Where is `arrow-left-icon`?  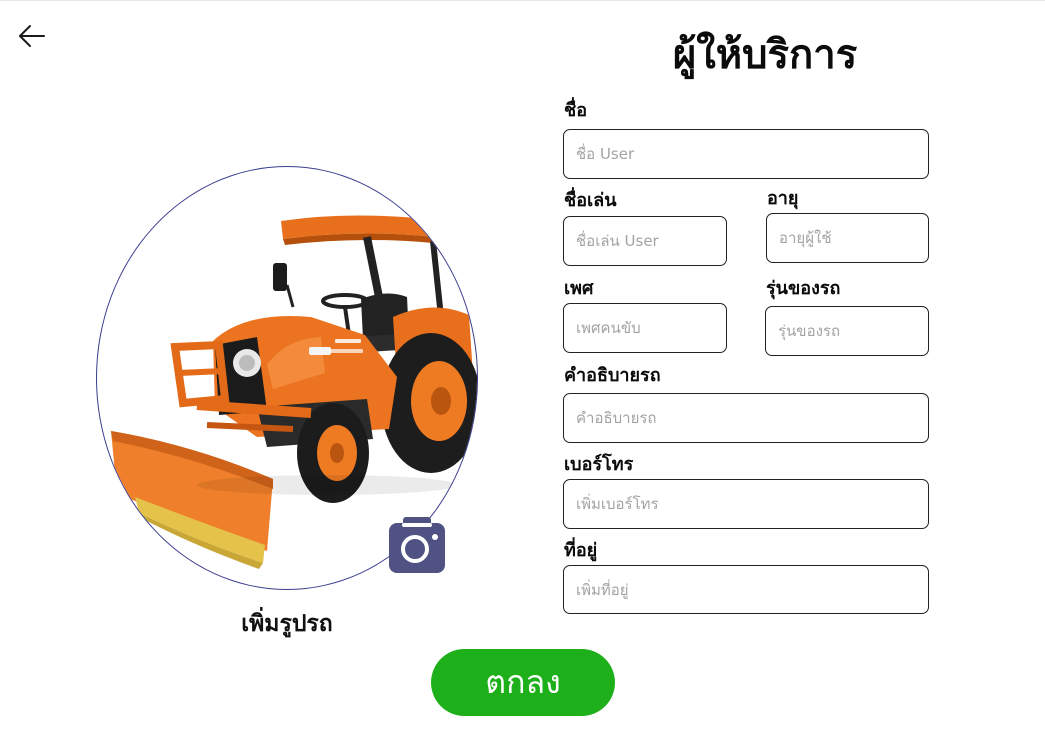 arrow-left-icon is located at coordinates (32, 36).